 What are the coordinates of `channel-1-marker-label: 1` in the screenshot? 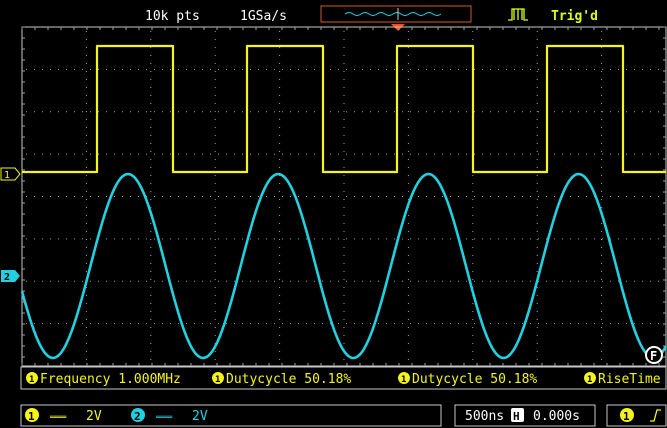 It's located at (7, 175).